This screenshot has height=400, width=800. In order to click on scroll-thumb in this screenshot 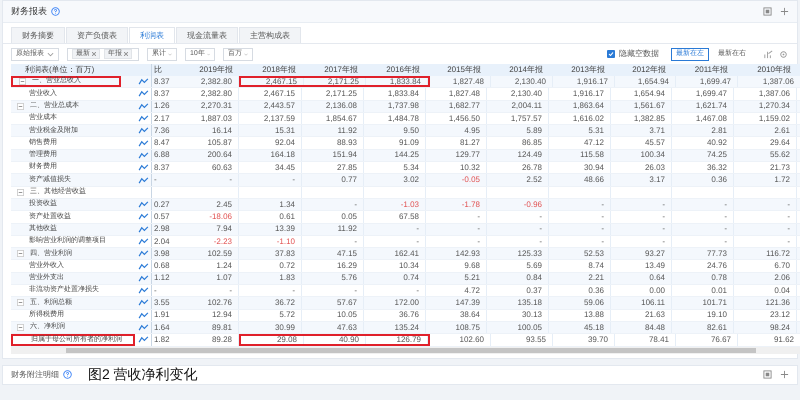, I will do `click(411, 350)`.